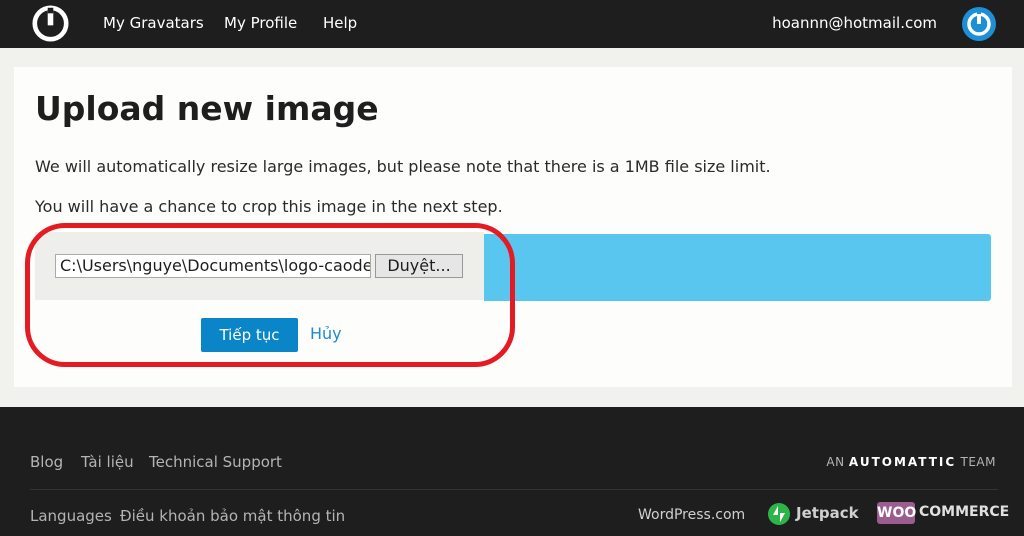 The height and width of the screenshot is (536, 1024). What do you see at coordinates (737, 267) in the screenshot?
I see `upload-progress-bar` at bounding box center [737, 267].